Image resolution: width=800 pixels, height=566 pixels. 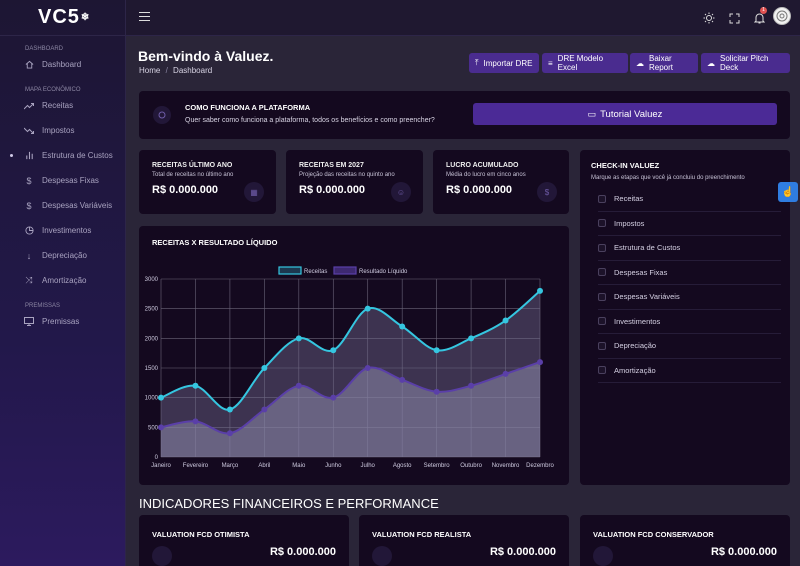 I want to click on dre-modelo-excel-button: ≡ DRE Modelo Excel, so click(x=585, y=63).